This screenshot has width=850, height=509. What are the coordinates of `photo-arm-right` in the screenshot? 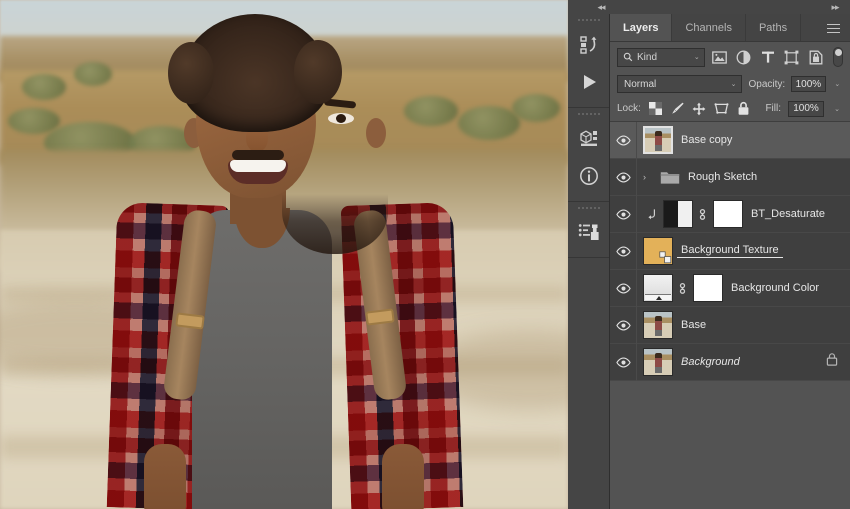 It's located at (403, 476).